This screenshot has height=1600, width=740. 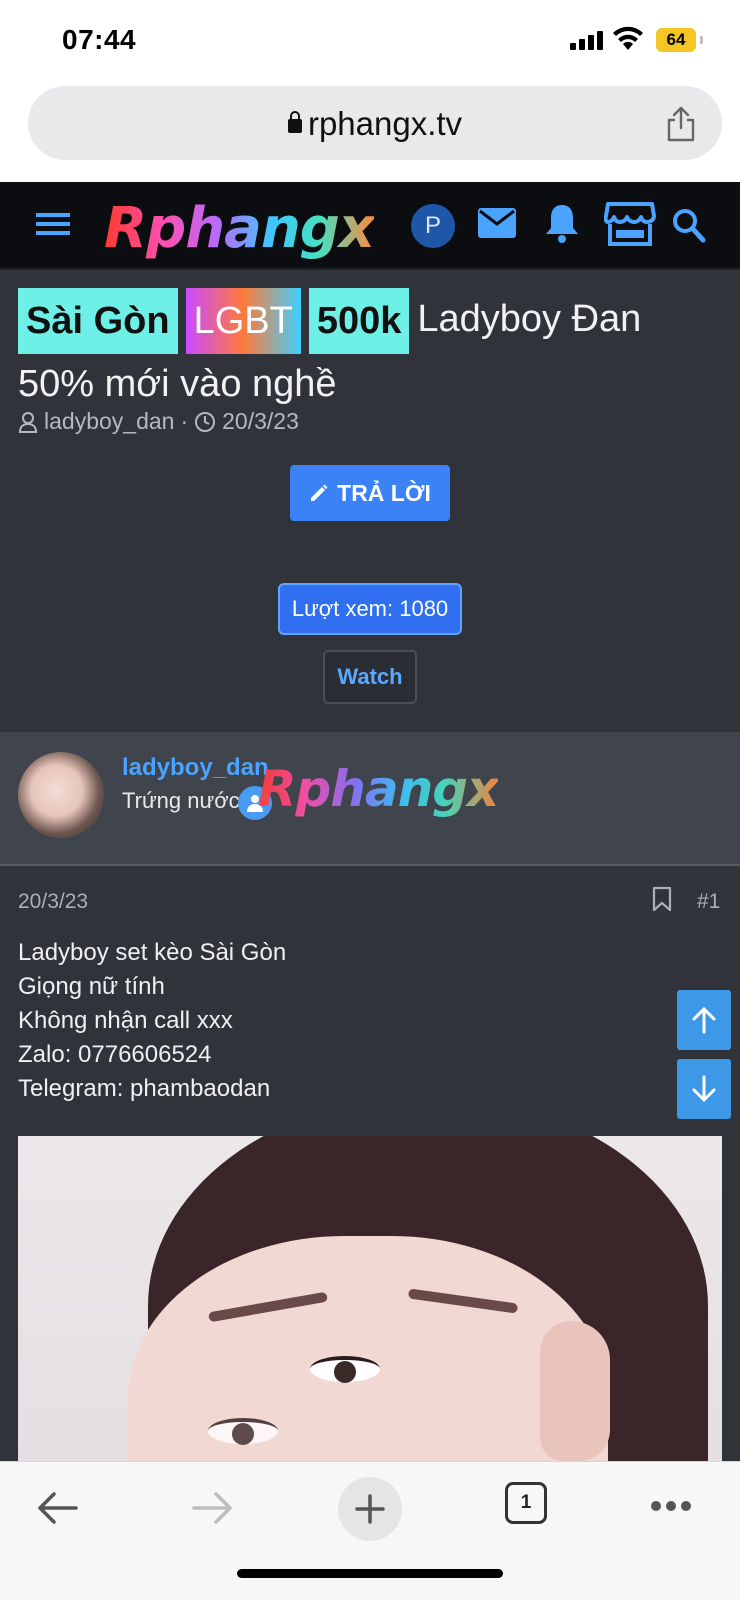 I want to click on status-bar: 07:44 64, so click(x=370, y=40).